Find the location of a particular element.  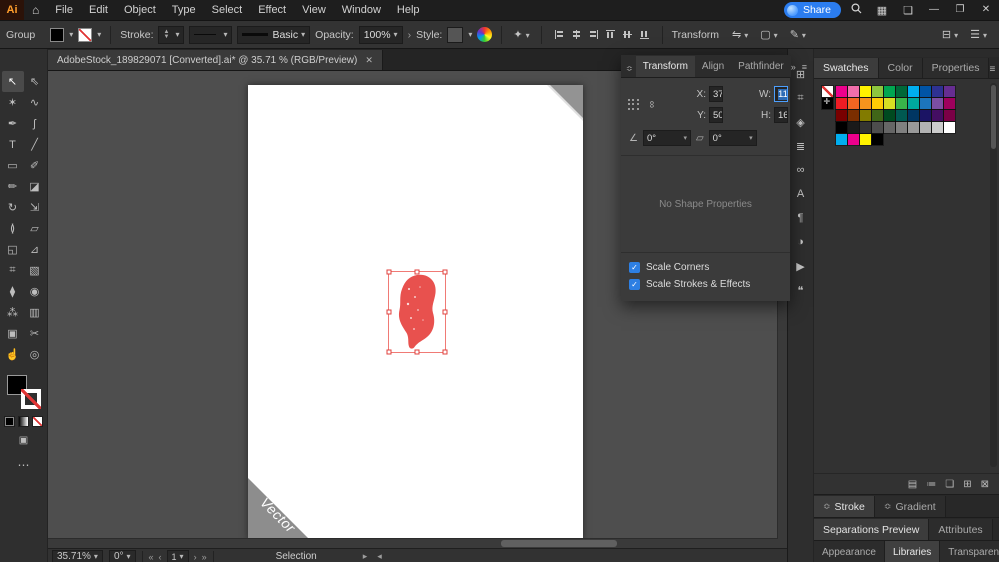

none-button is located at coordinates (37, 421).